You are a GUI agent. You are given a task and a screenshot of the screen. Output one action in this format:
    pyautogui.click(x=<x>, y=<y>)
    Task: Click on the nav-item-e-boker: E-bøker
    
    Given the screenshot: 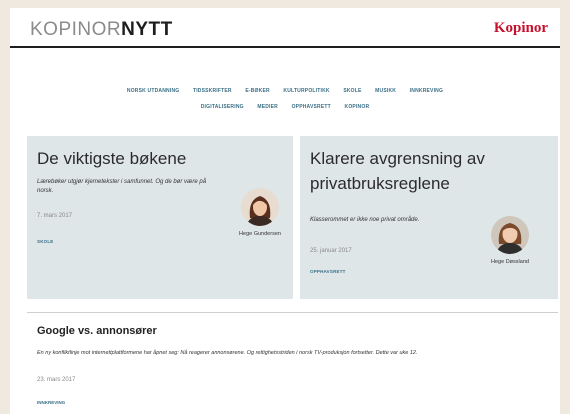 What is the action you would take?
    pyautogui.click(x=257, y=91)
    